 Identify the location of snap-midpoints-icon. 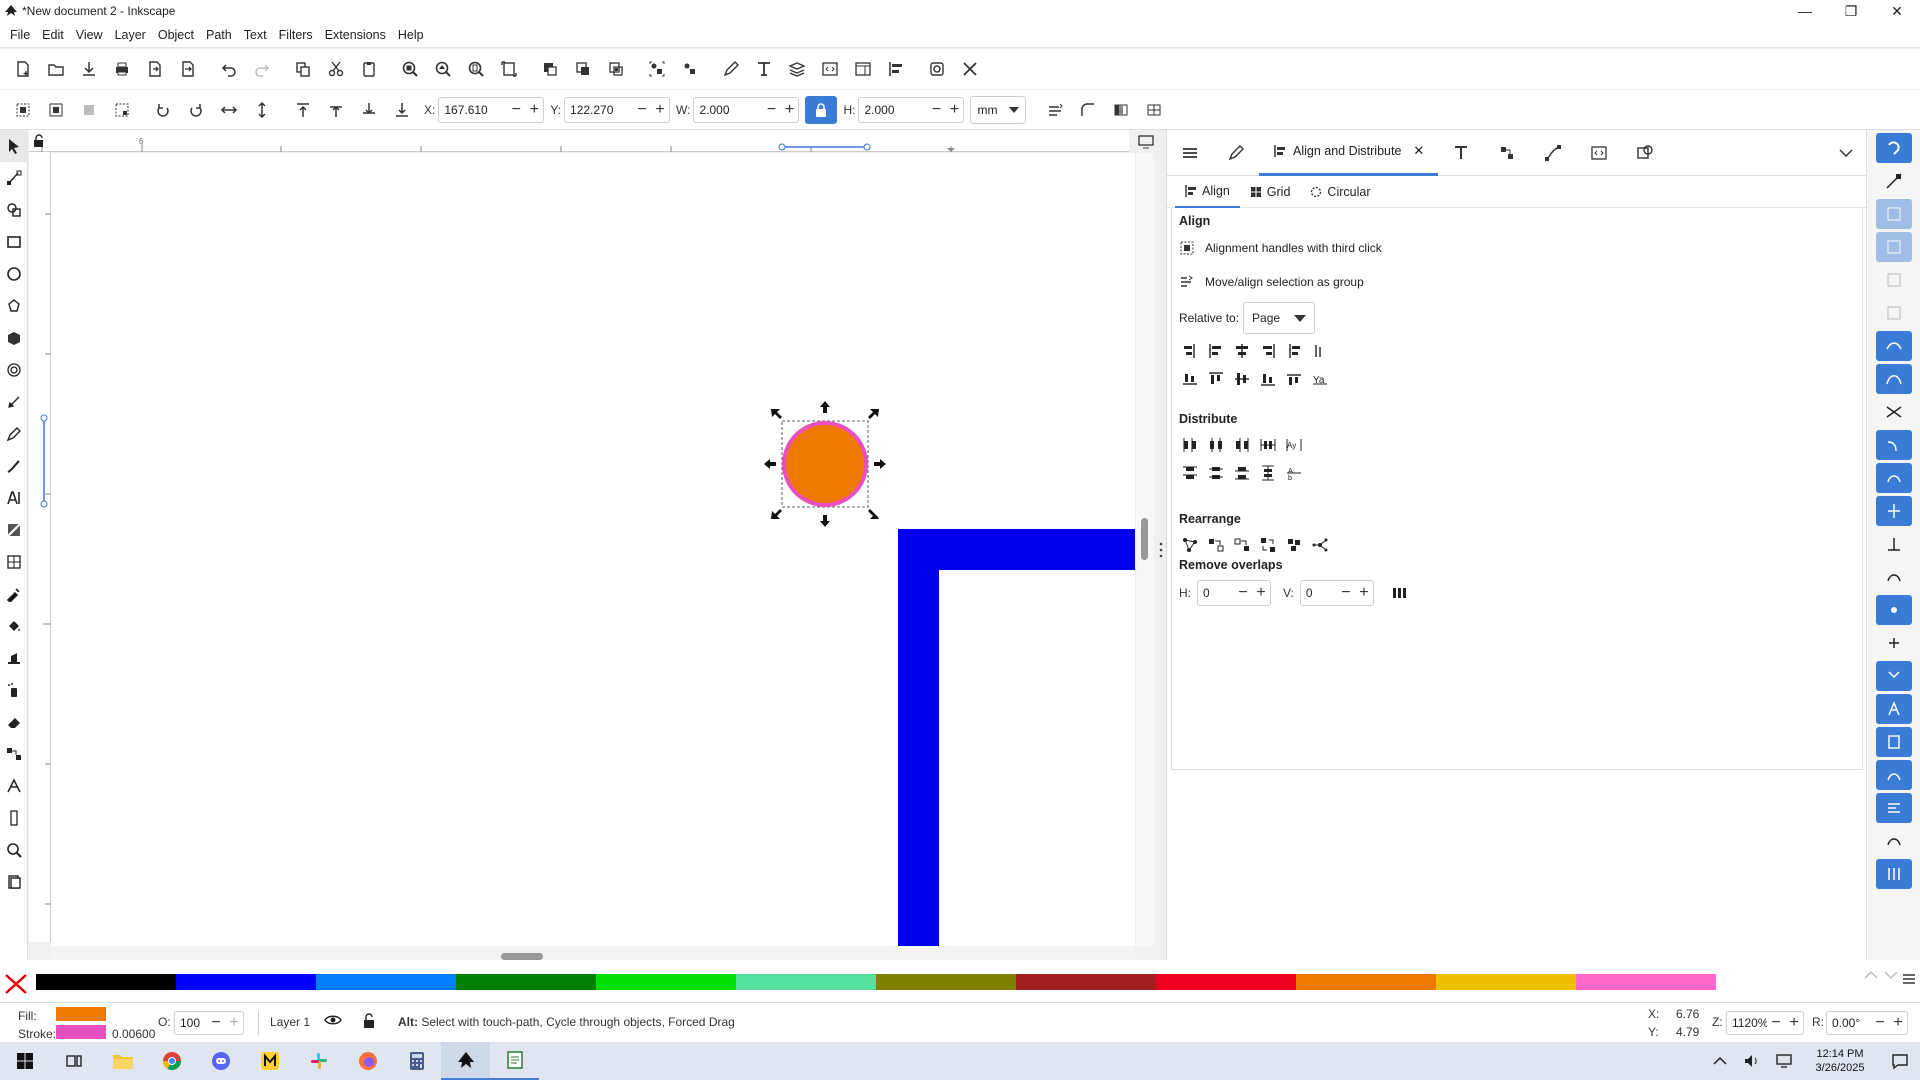
(1893, 511).